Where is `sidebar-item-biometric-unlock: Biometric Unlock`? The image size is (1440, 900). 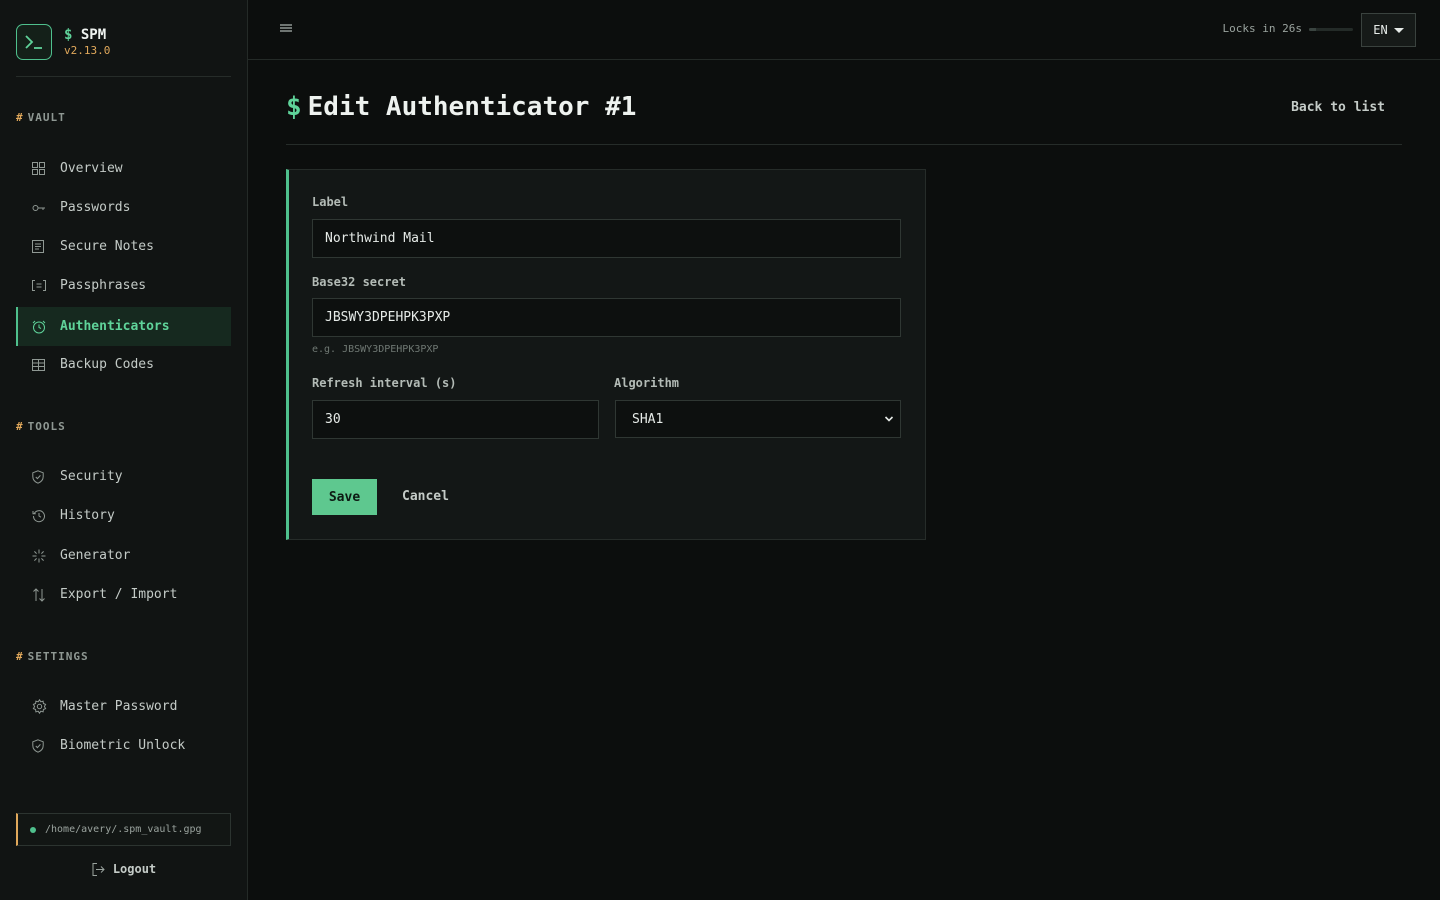
sidebar-item-biometric-unlock: Biometric Unlock is located at coordinates (123, 745).